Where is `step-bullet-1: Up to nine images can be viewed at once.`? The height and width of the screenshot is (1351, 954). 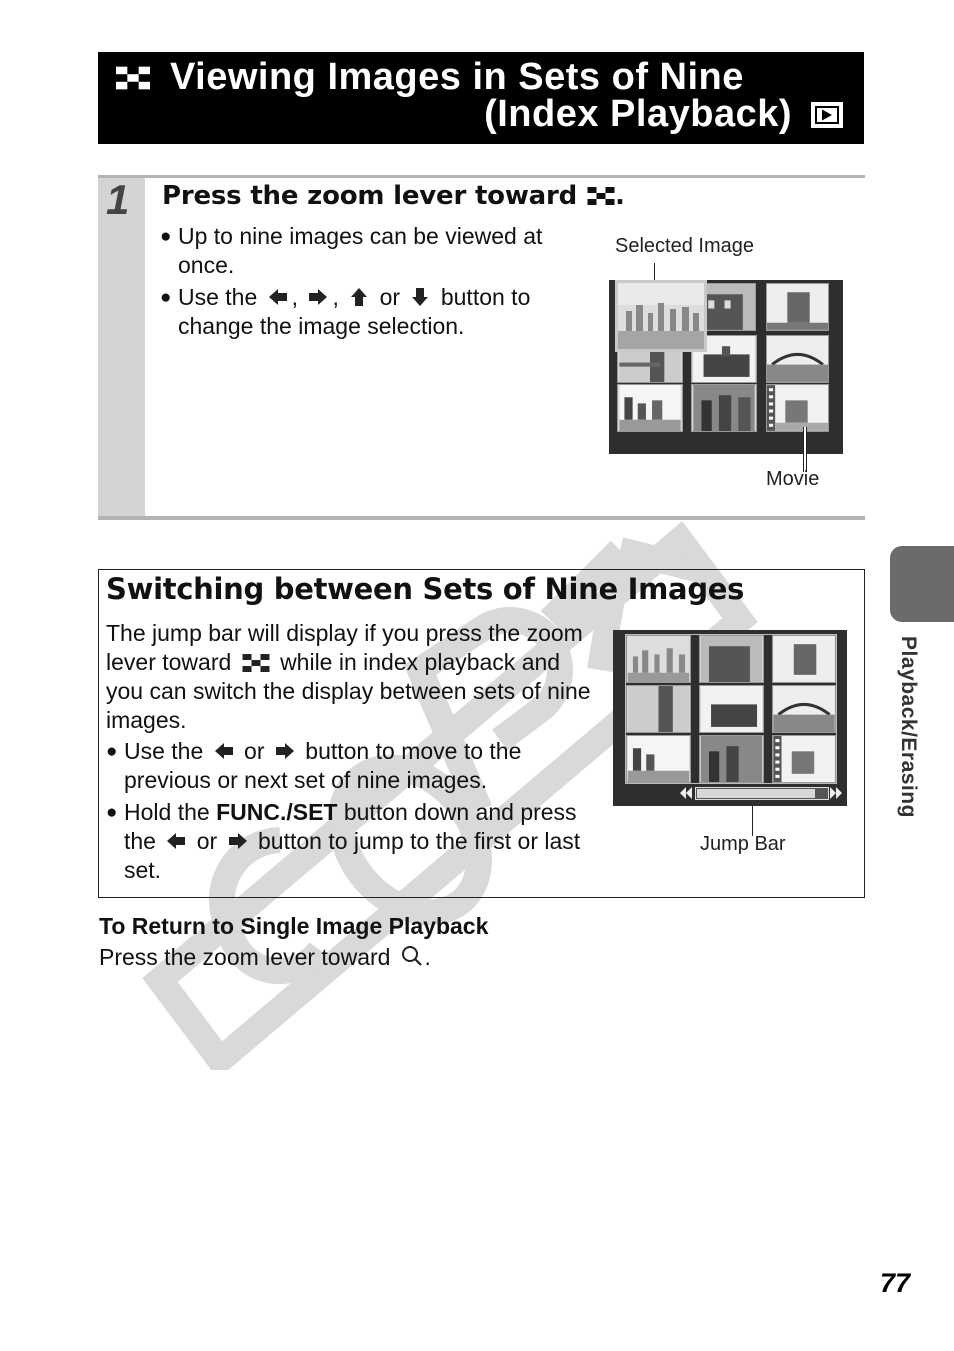
step-bullet-1: Up to nine images can be viewed at once. is located at coordinates (375, 251).